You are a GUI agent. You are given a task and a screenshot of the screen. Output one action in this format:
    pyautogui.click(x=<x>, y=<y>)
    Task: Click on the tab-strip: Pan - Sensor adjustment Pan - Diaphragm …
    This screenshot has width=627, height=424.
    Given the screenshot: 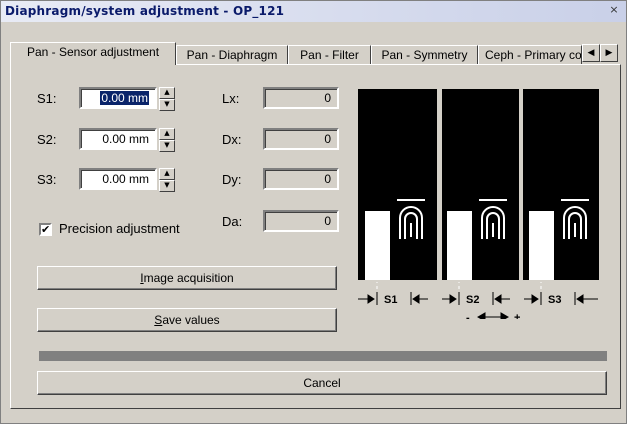 What is the action you would take?
    pyautogui.click(x=316, y=53)
    